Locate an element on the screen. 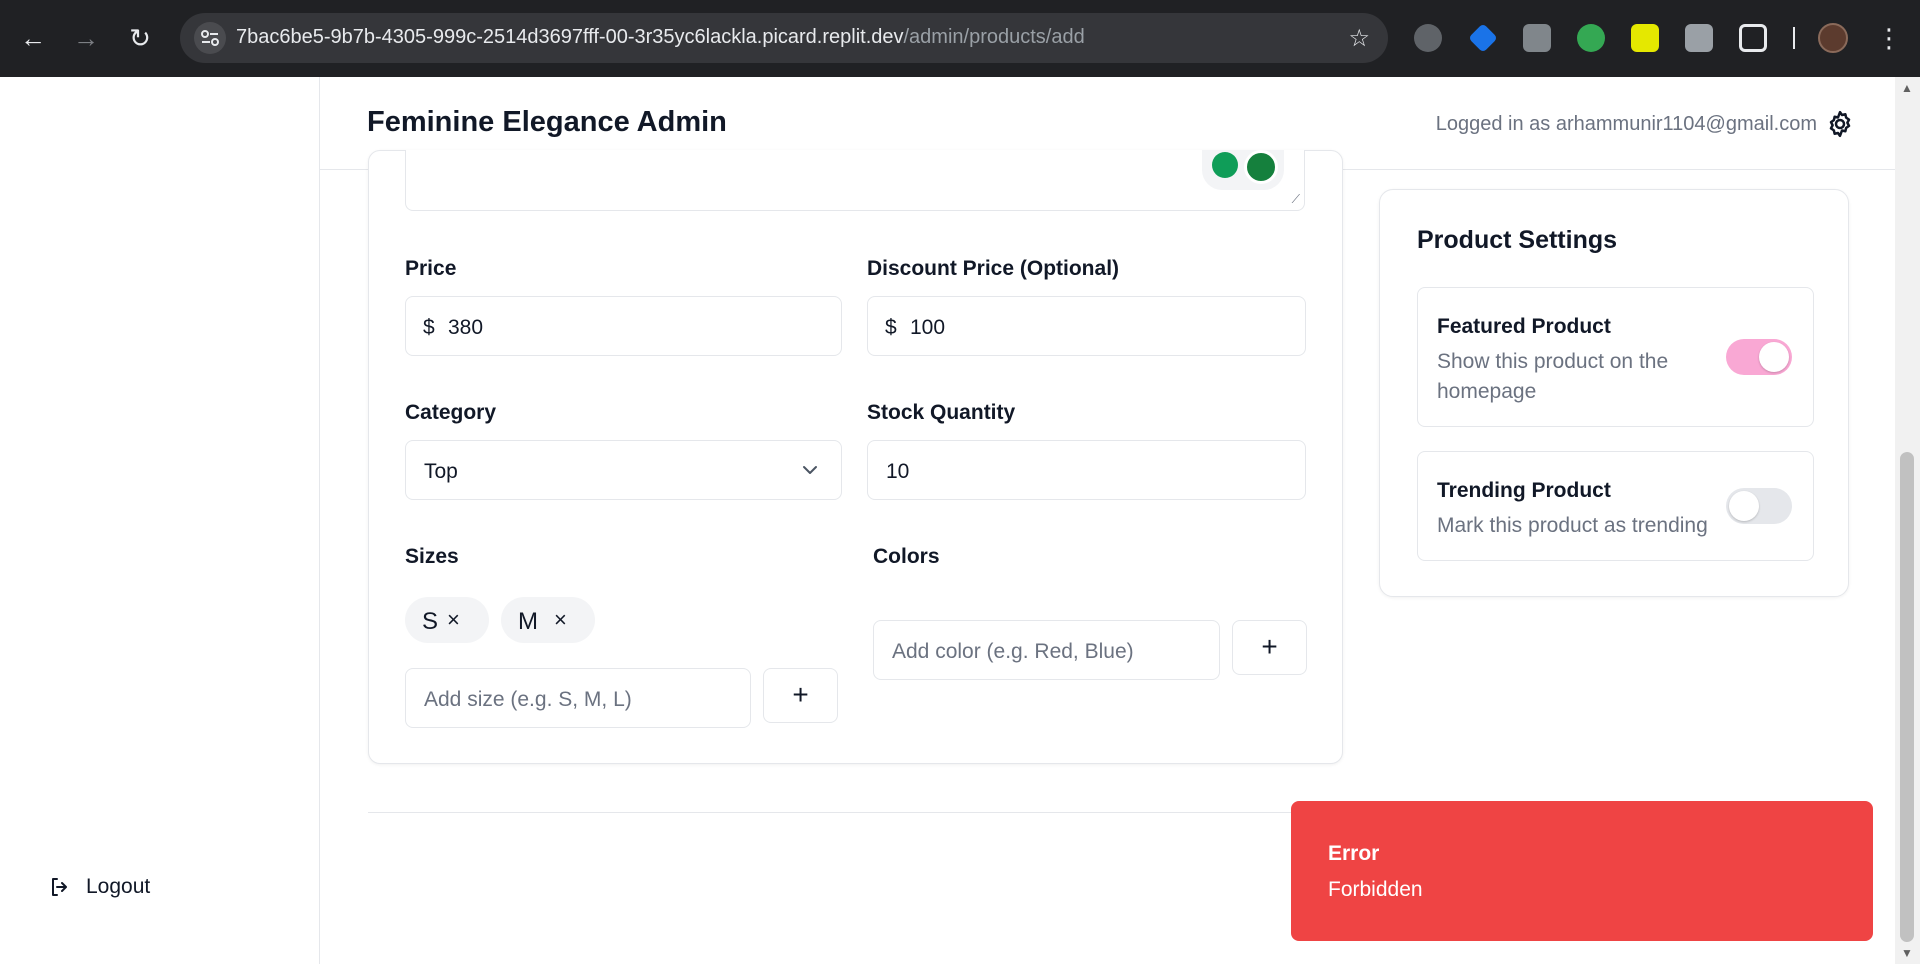  page-scrollbar: ▲ ▼ is located at coordinates (1907, 520).